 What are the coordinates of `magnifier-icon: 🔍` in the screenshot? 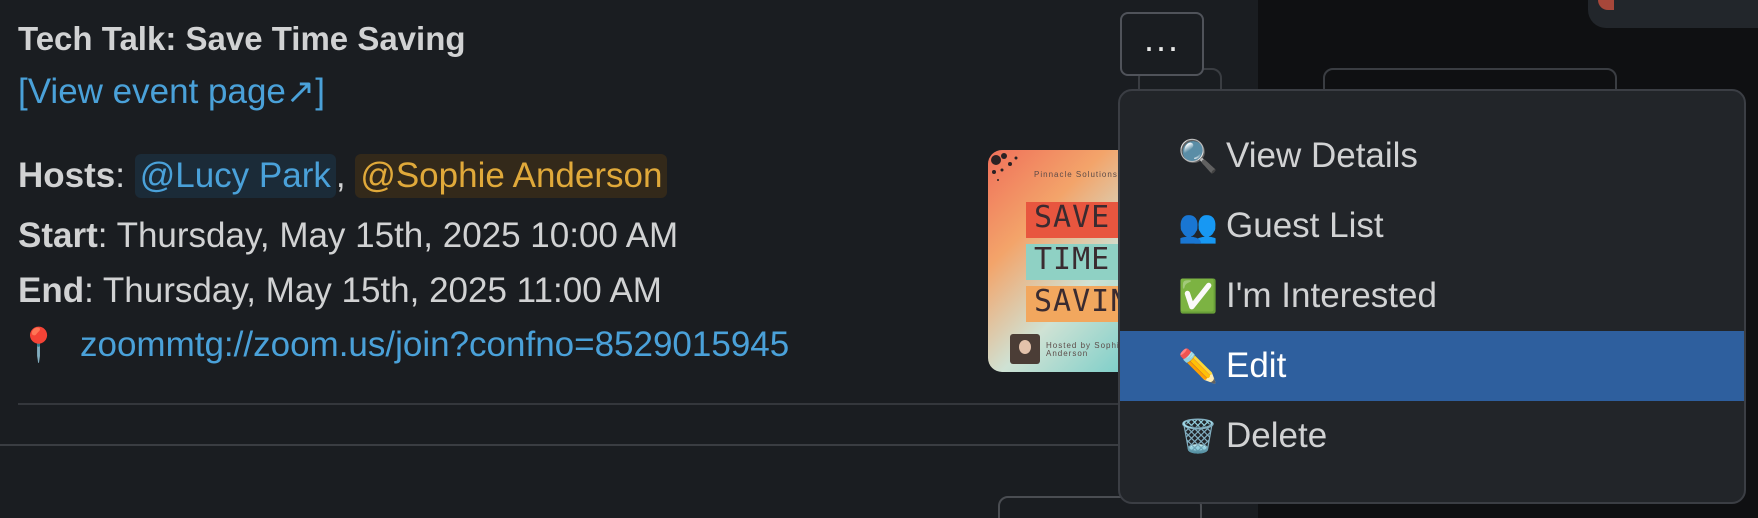 It's located at (1198, 156).